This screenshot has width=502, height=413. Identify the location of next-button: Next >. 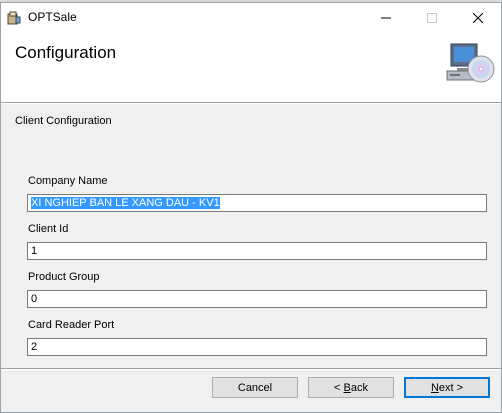
(447, 387).